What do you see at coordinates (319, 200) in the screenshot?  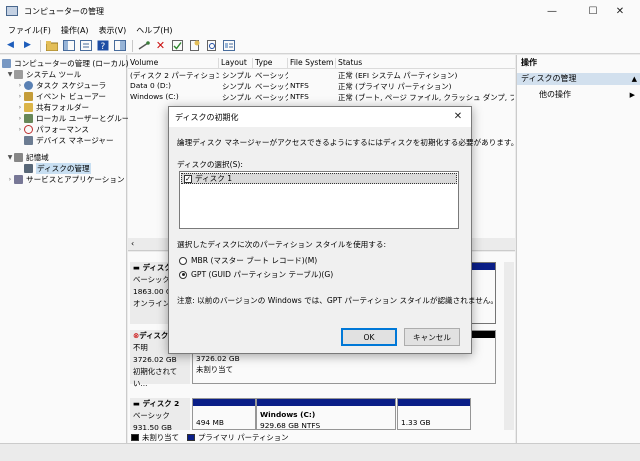 I see `disk-select-list: ✓ ディスク 1` at bounding box center [319, 200].